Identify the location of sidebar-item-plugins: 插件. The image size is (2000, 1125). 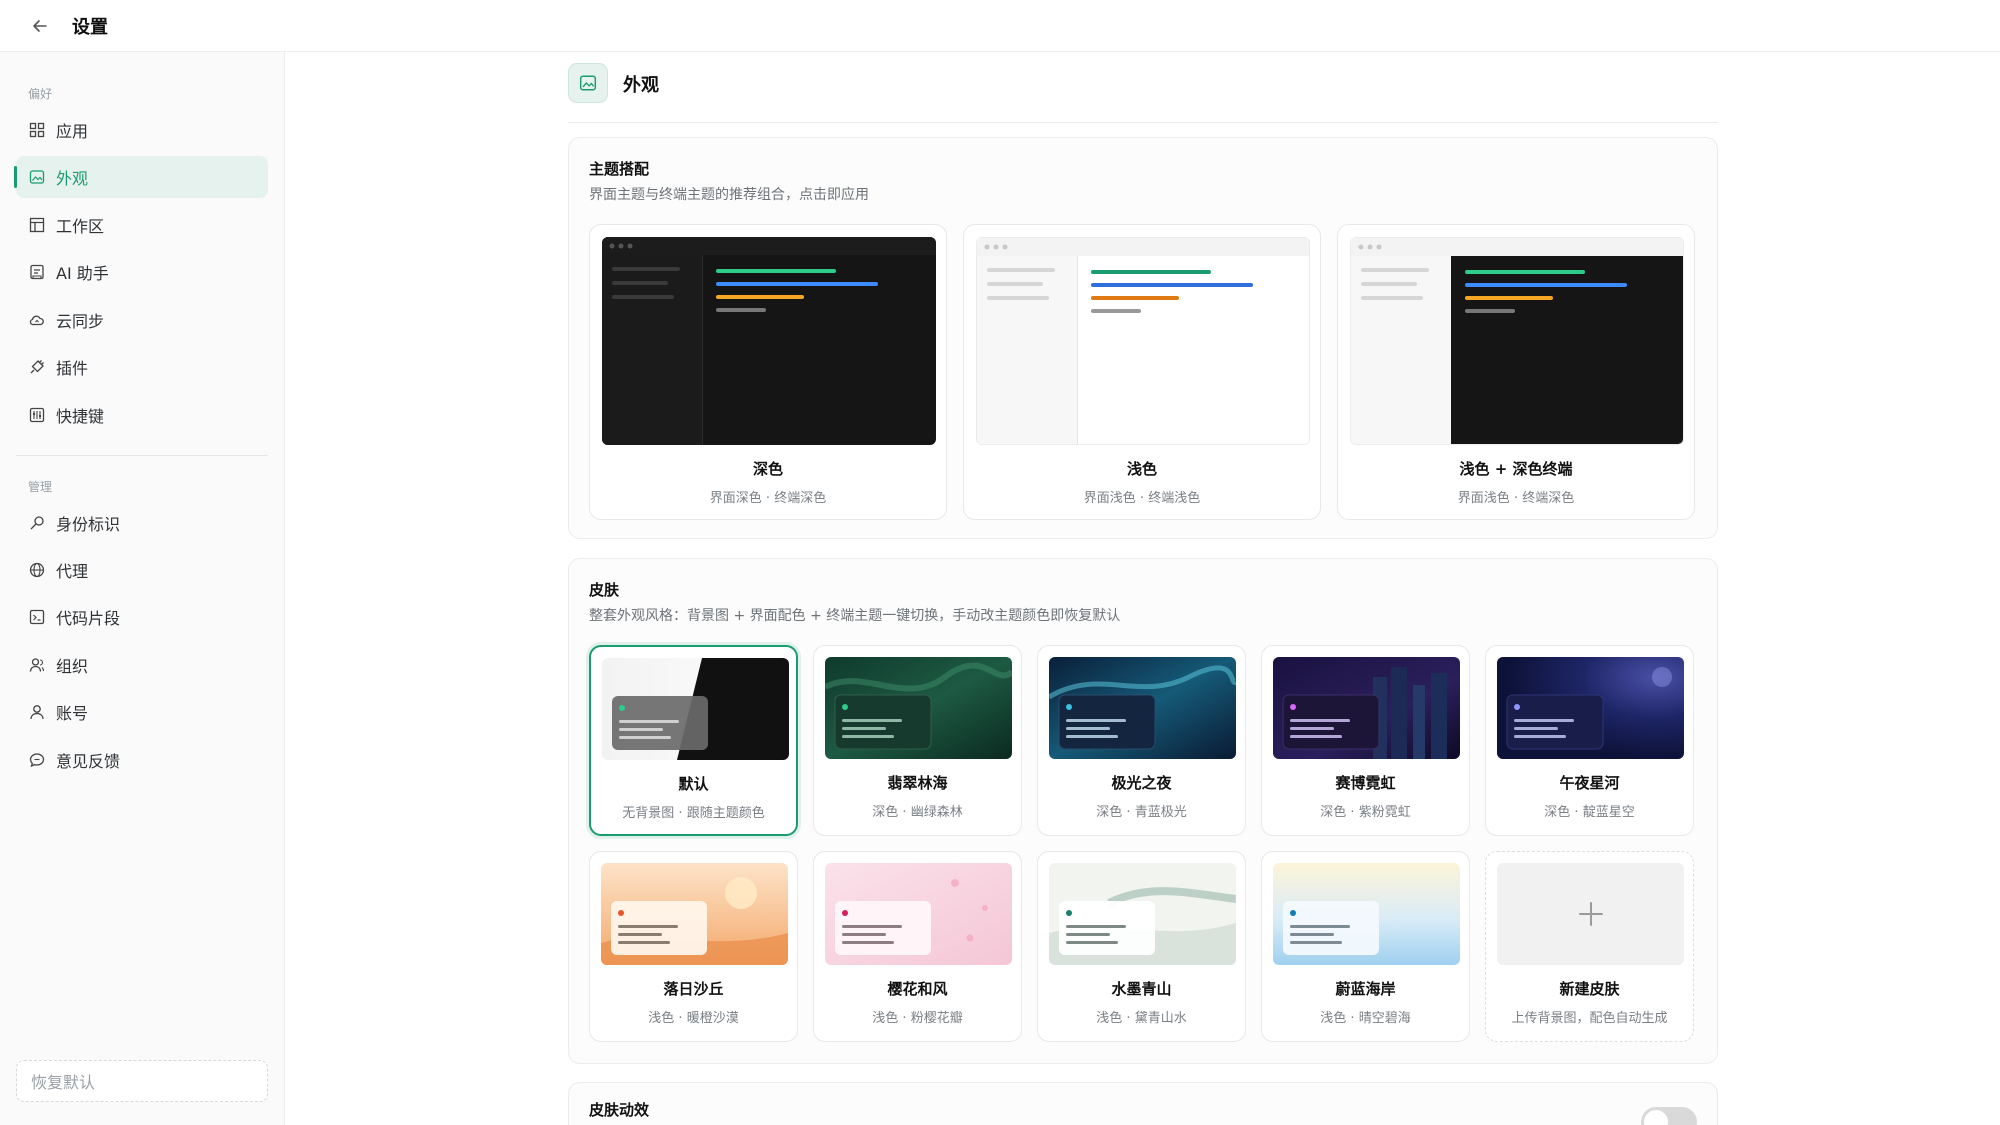
(142, 367).